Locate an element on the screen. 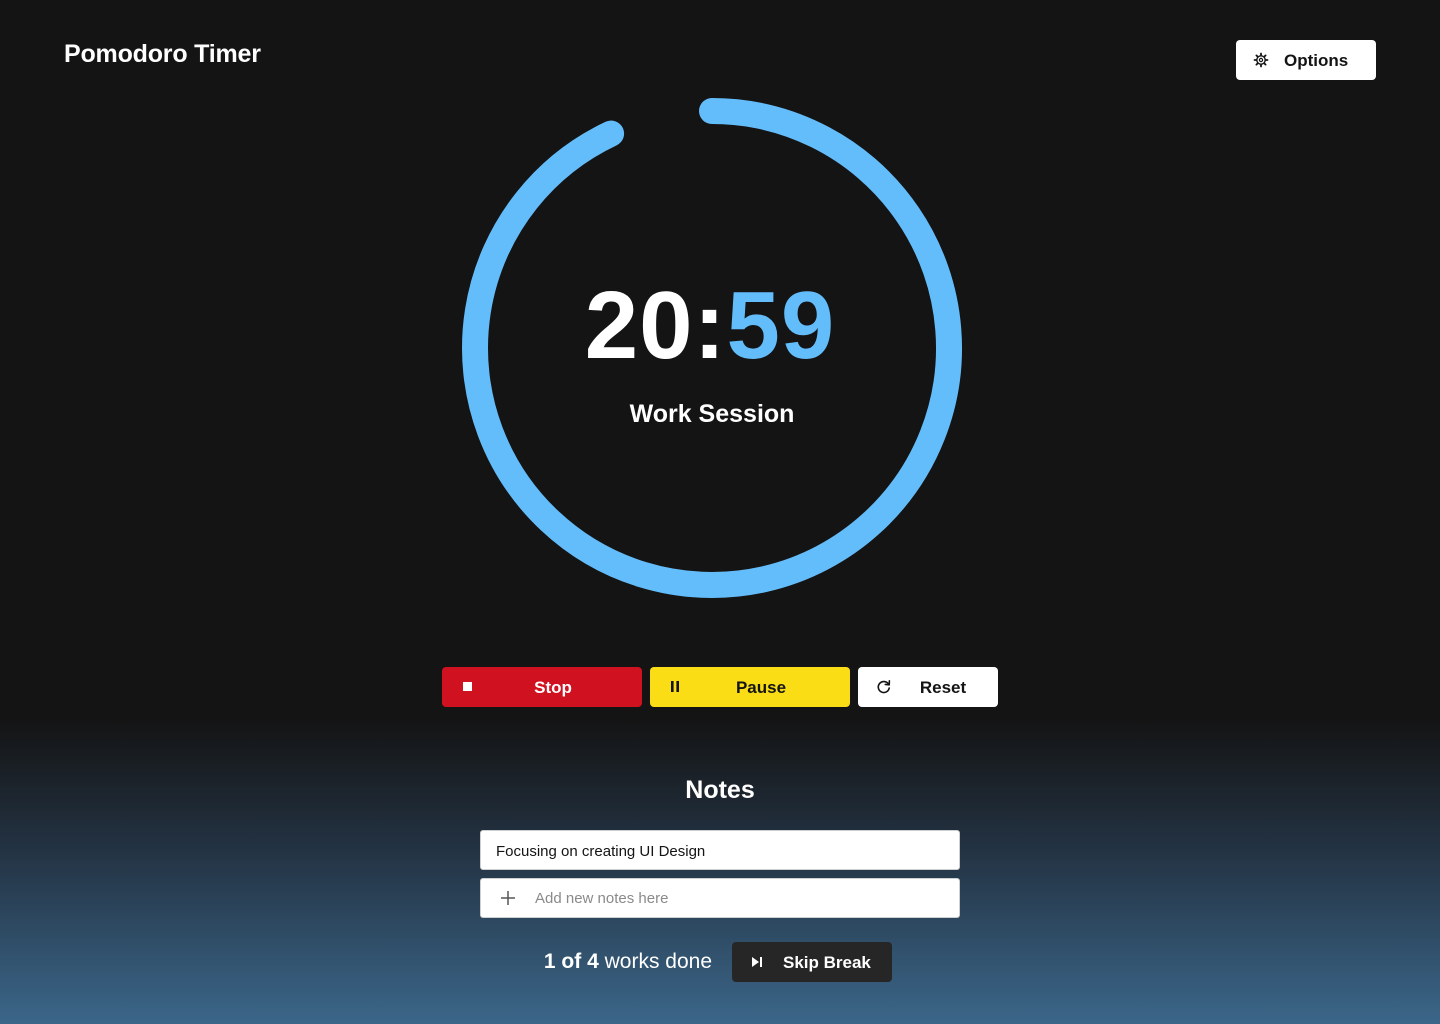 Image resolution: width=1440 pixels, height=1024 pixels. plus-icon is located at coordinates (508, 898).